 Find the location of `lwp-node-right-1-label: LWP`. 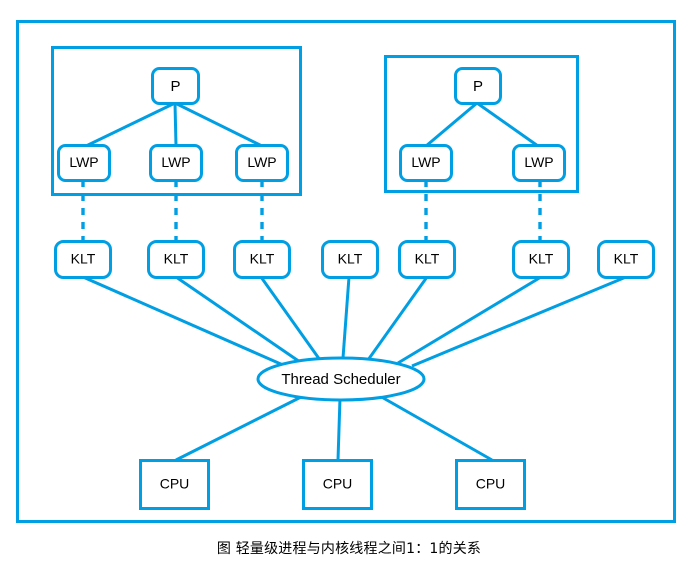

lwp-node-right-1-label: LWP is located at coordinates (425, 162).